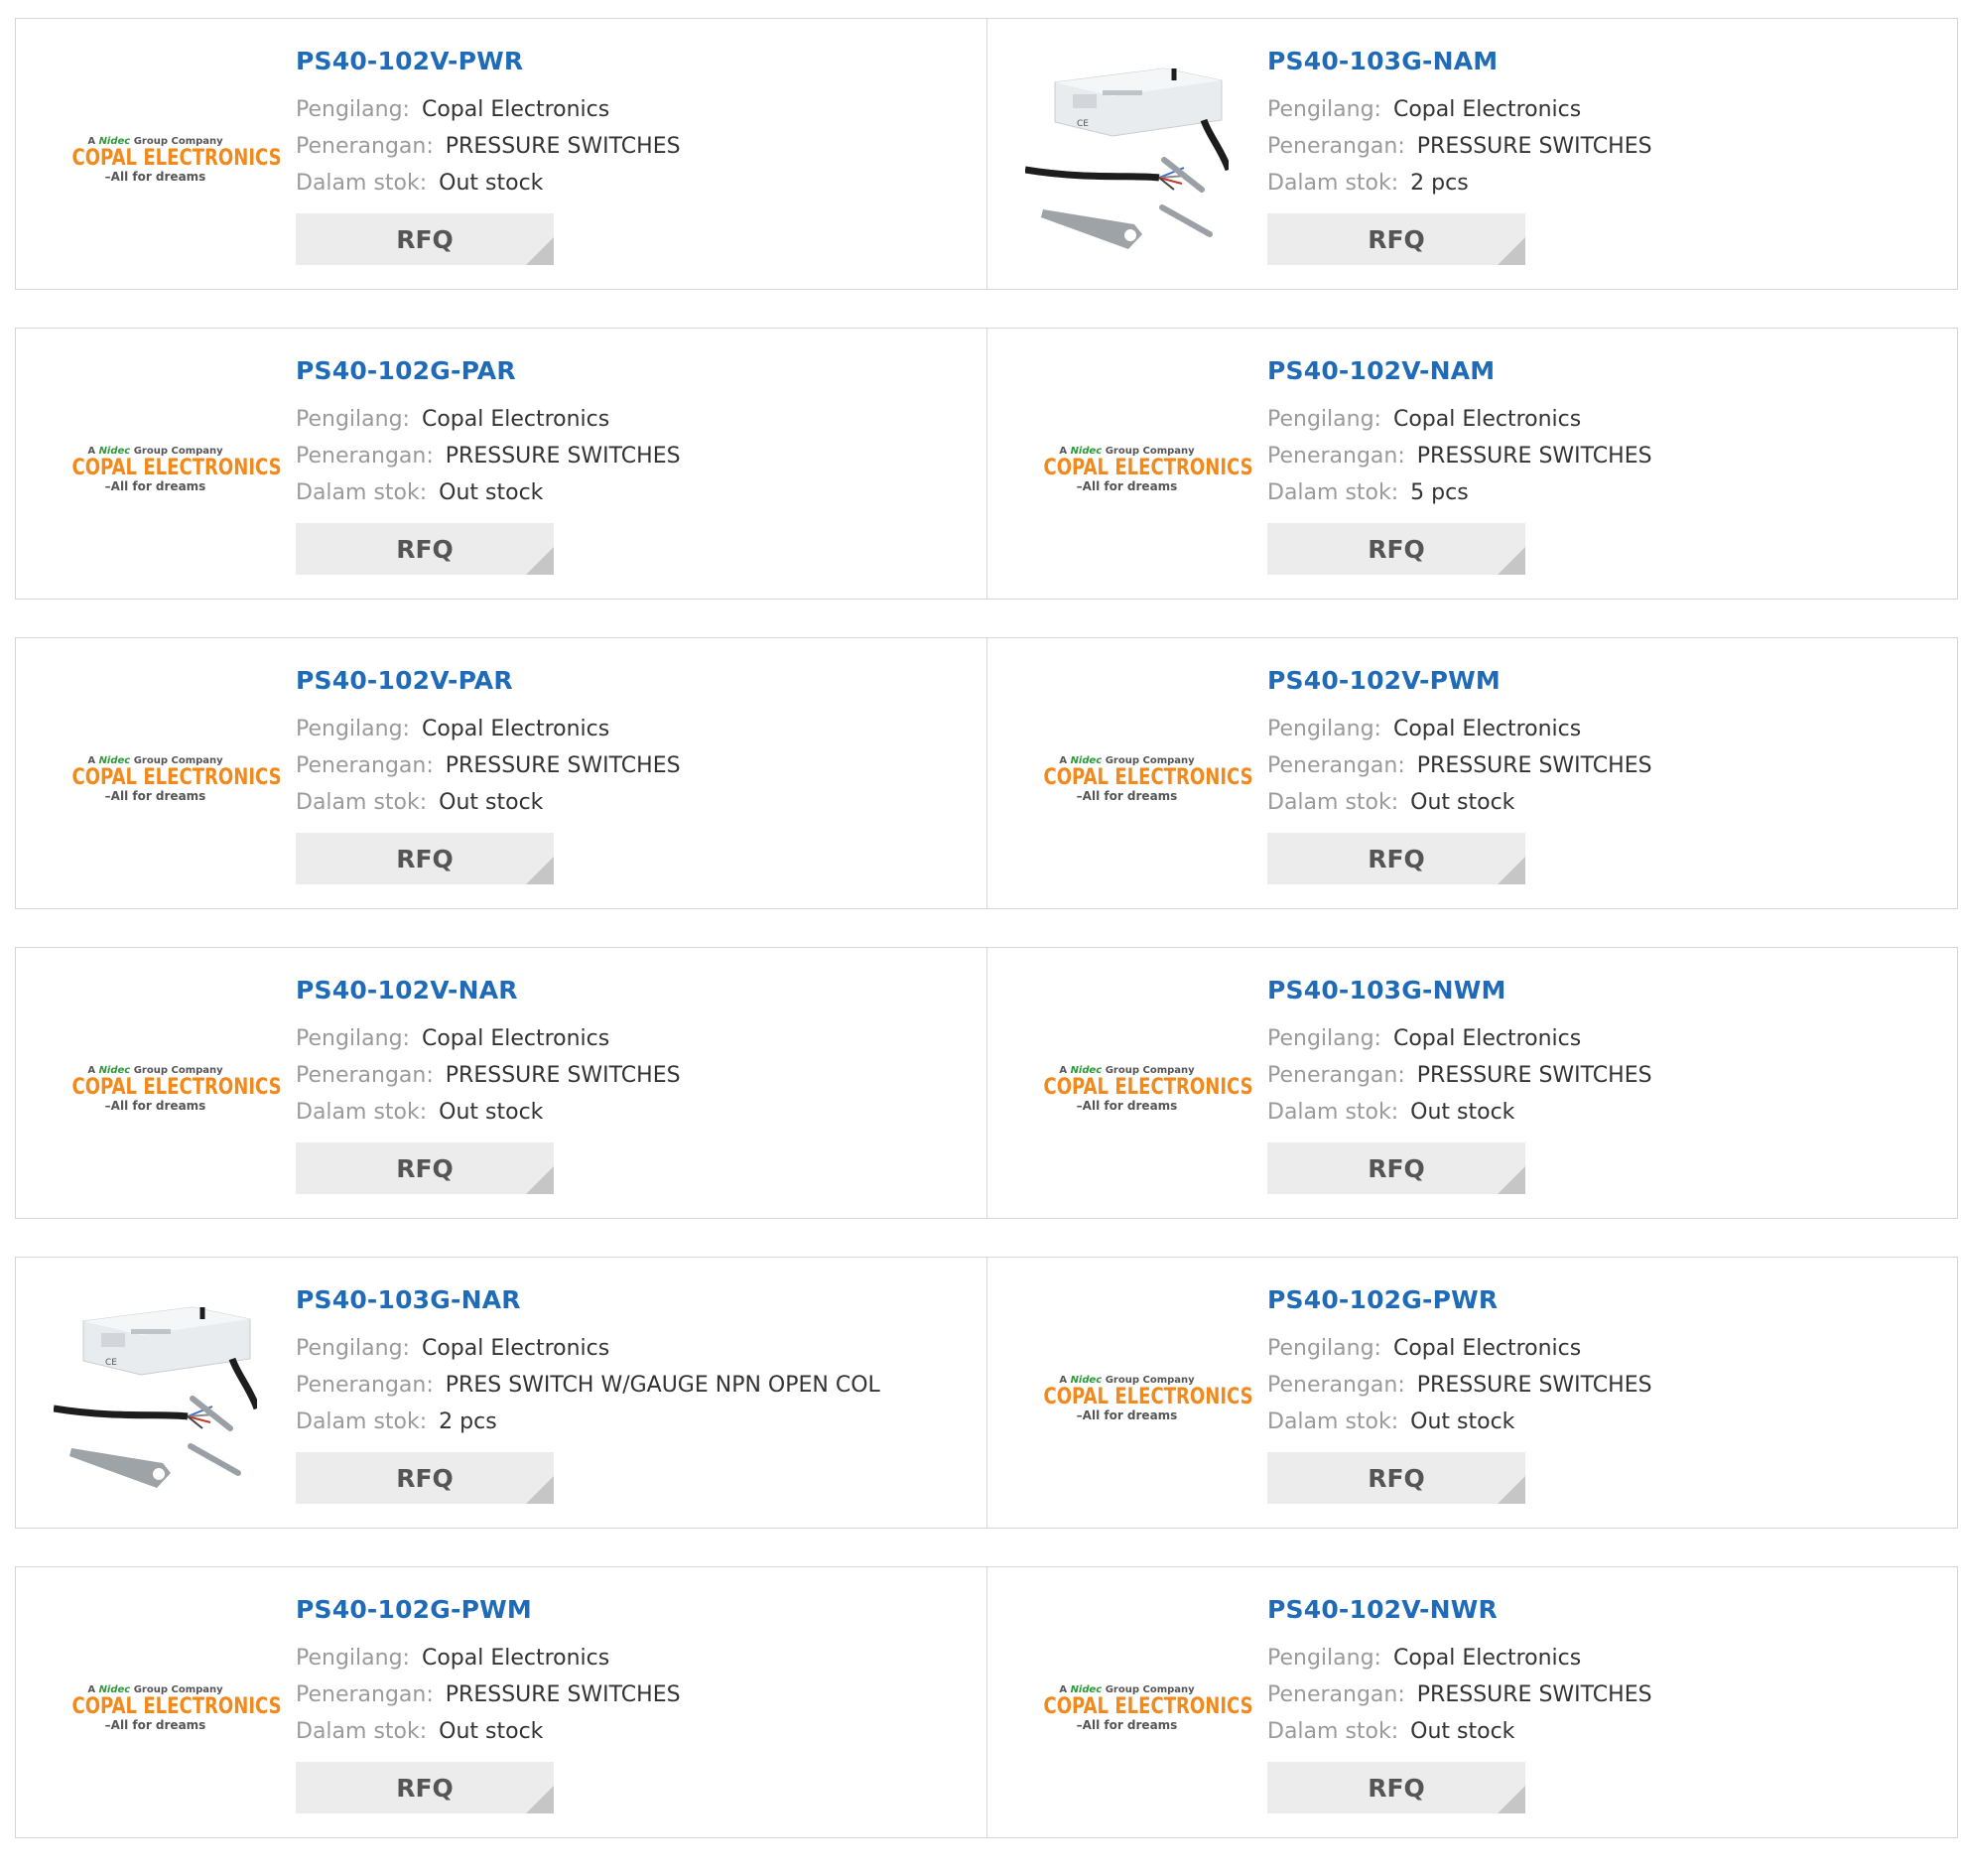 The image size is (1961, 1876). Describe the element at coordinates (488, 61) in the screenshot. I see `product-part-number-link: PS40-102V-PWR` at that location.